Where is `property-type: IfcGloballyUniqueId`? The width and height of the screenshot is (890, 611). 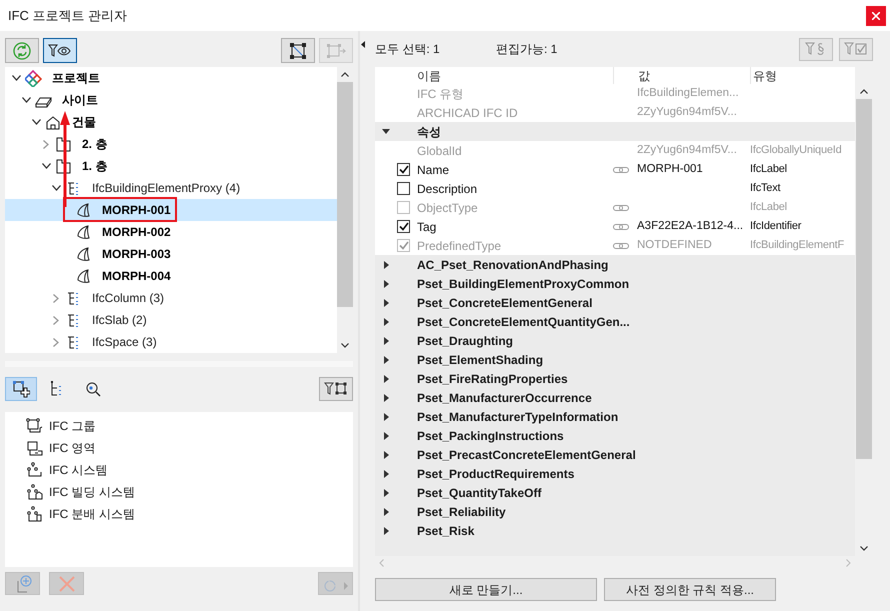 property-type: IfcGloballyUniqueId is located at coordinates (796, 150).